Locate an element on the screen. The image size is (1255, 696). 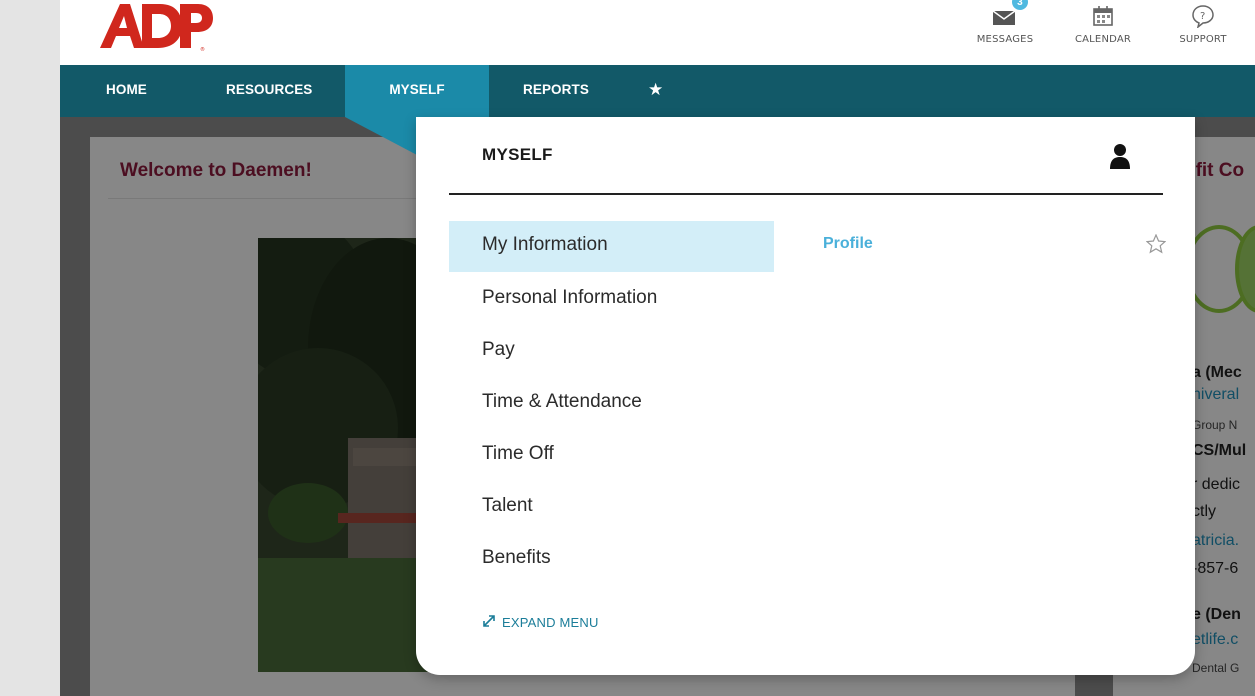
adp-logo: ® is located at coordinates (156, 26).